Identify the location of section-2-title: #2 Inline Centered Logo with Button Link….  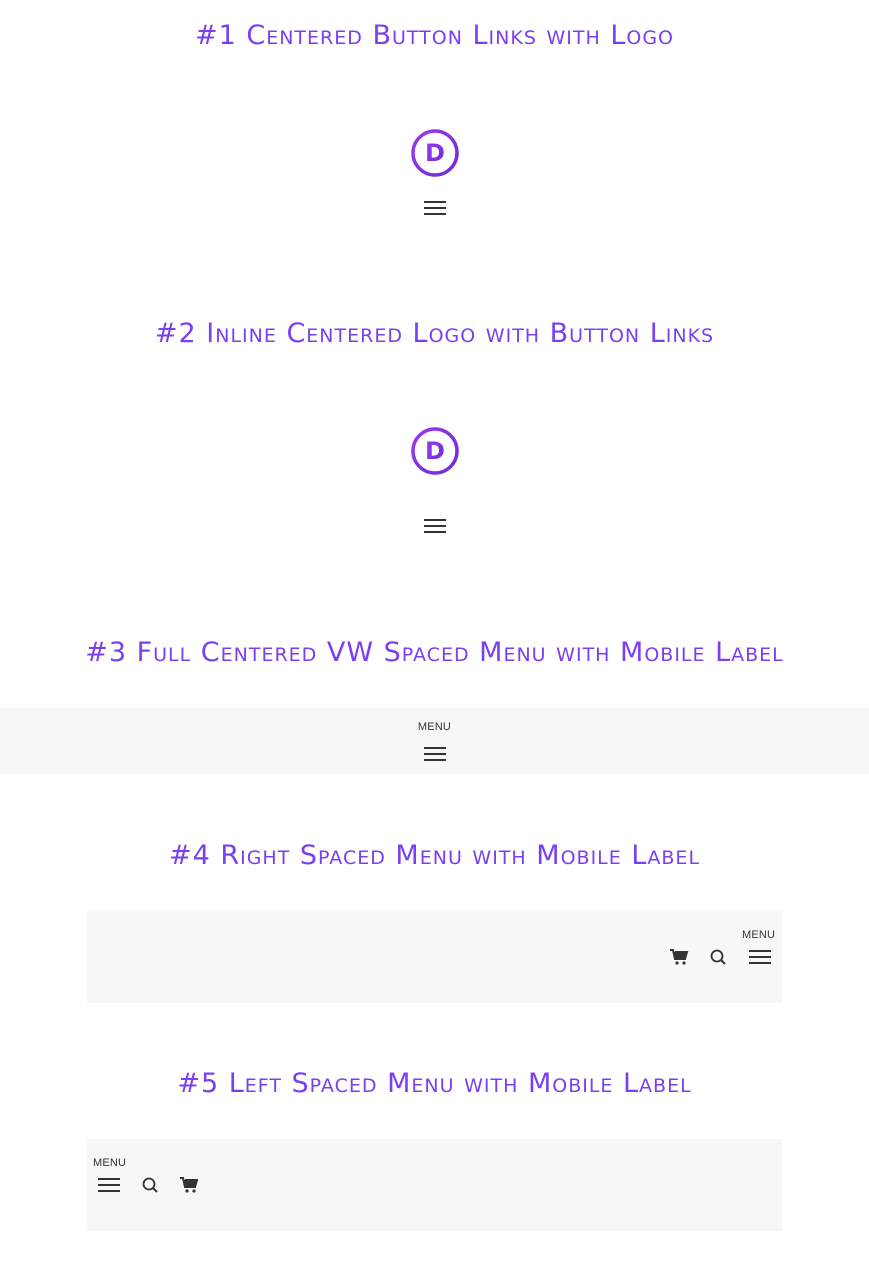
(434, 333).